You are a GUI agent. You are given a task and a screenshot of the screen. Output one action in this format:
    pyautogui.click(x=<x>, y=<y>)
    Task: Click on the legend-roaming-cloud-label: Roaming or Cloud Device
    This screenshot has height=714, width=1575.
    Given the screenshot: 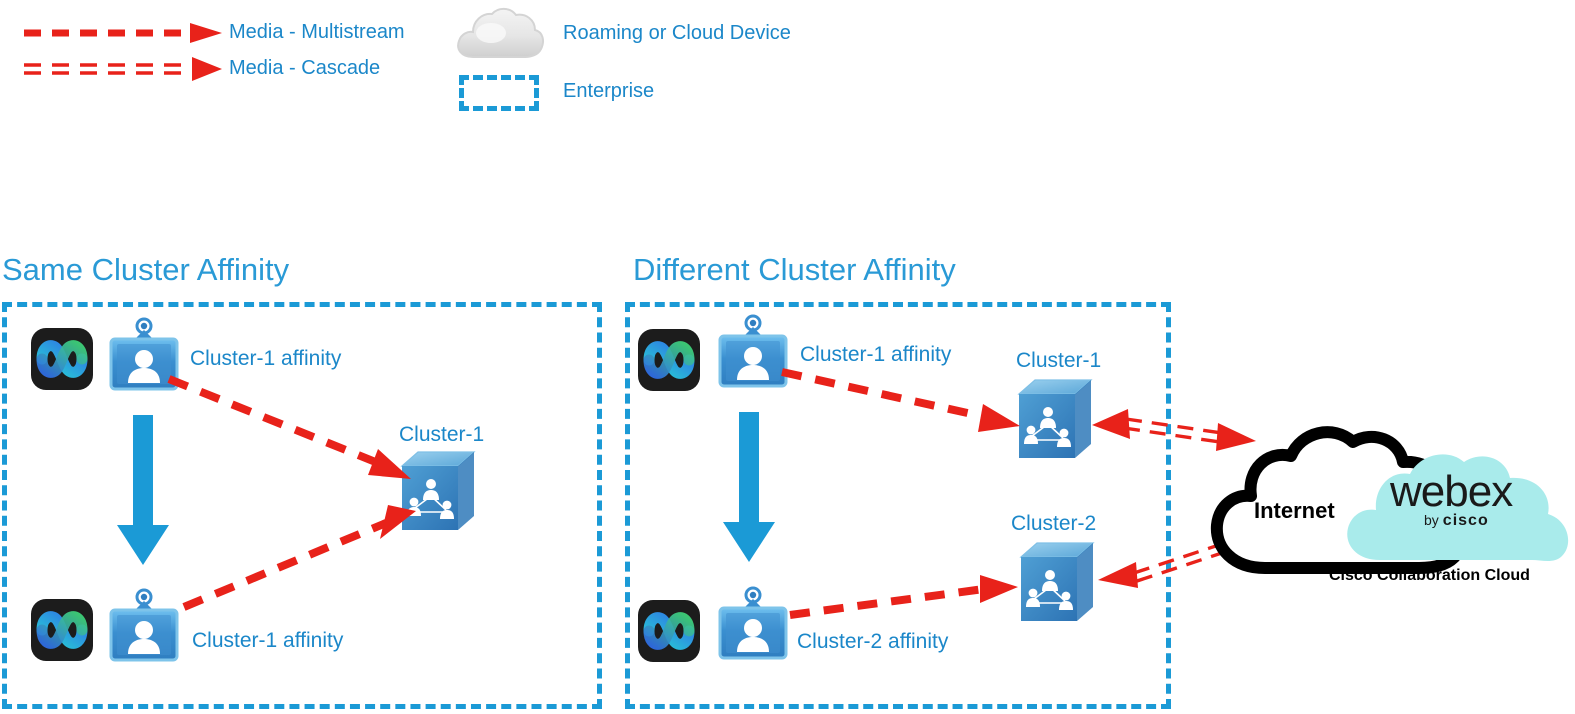 What is the action you would take?
    pyautogui.click(x=677, y=33)
    